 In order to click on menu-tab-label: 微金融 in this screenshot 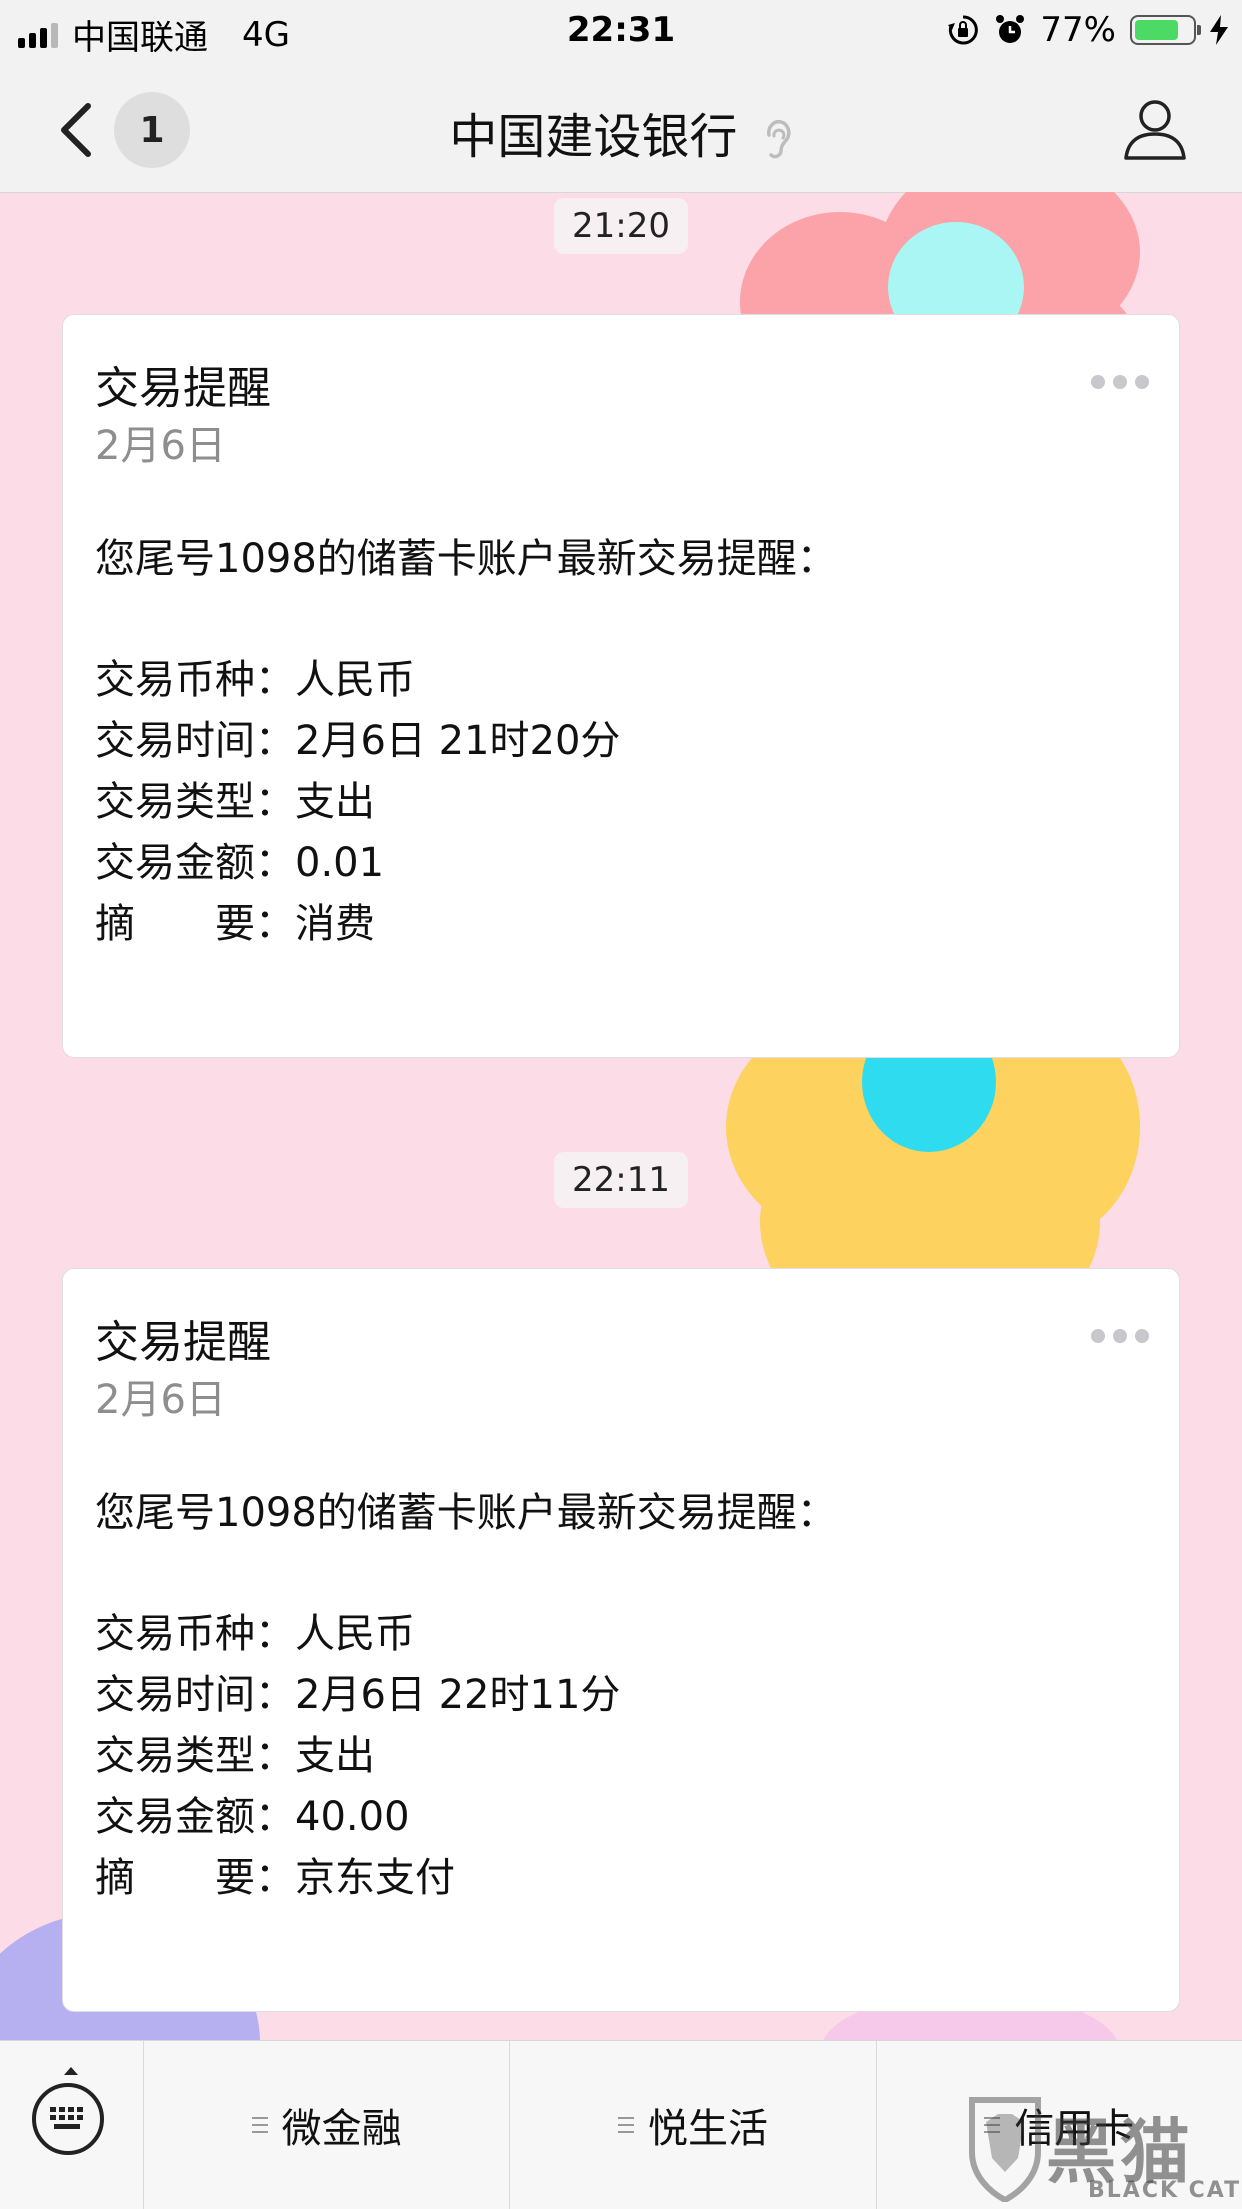, I will do `click(341, 2129)`.